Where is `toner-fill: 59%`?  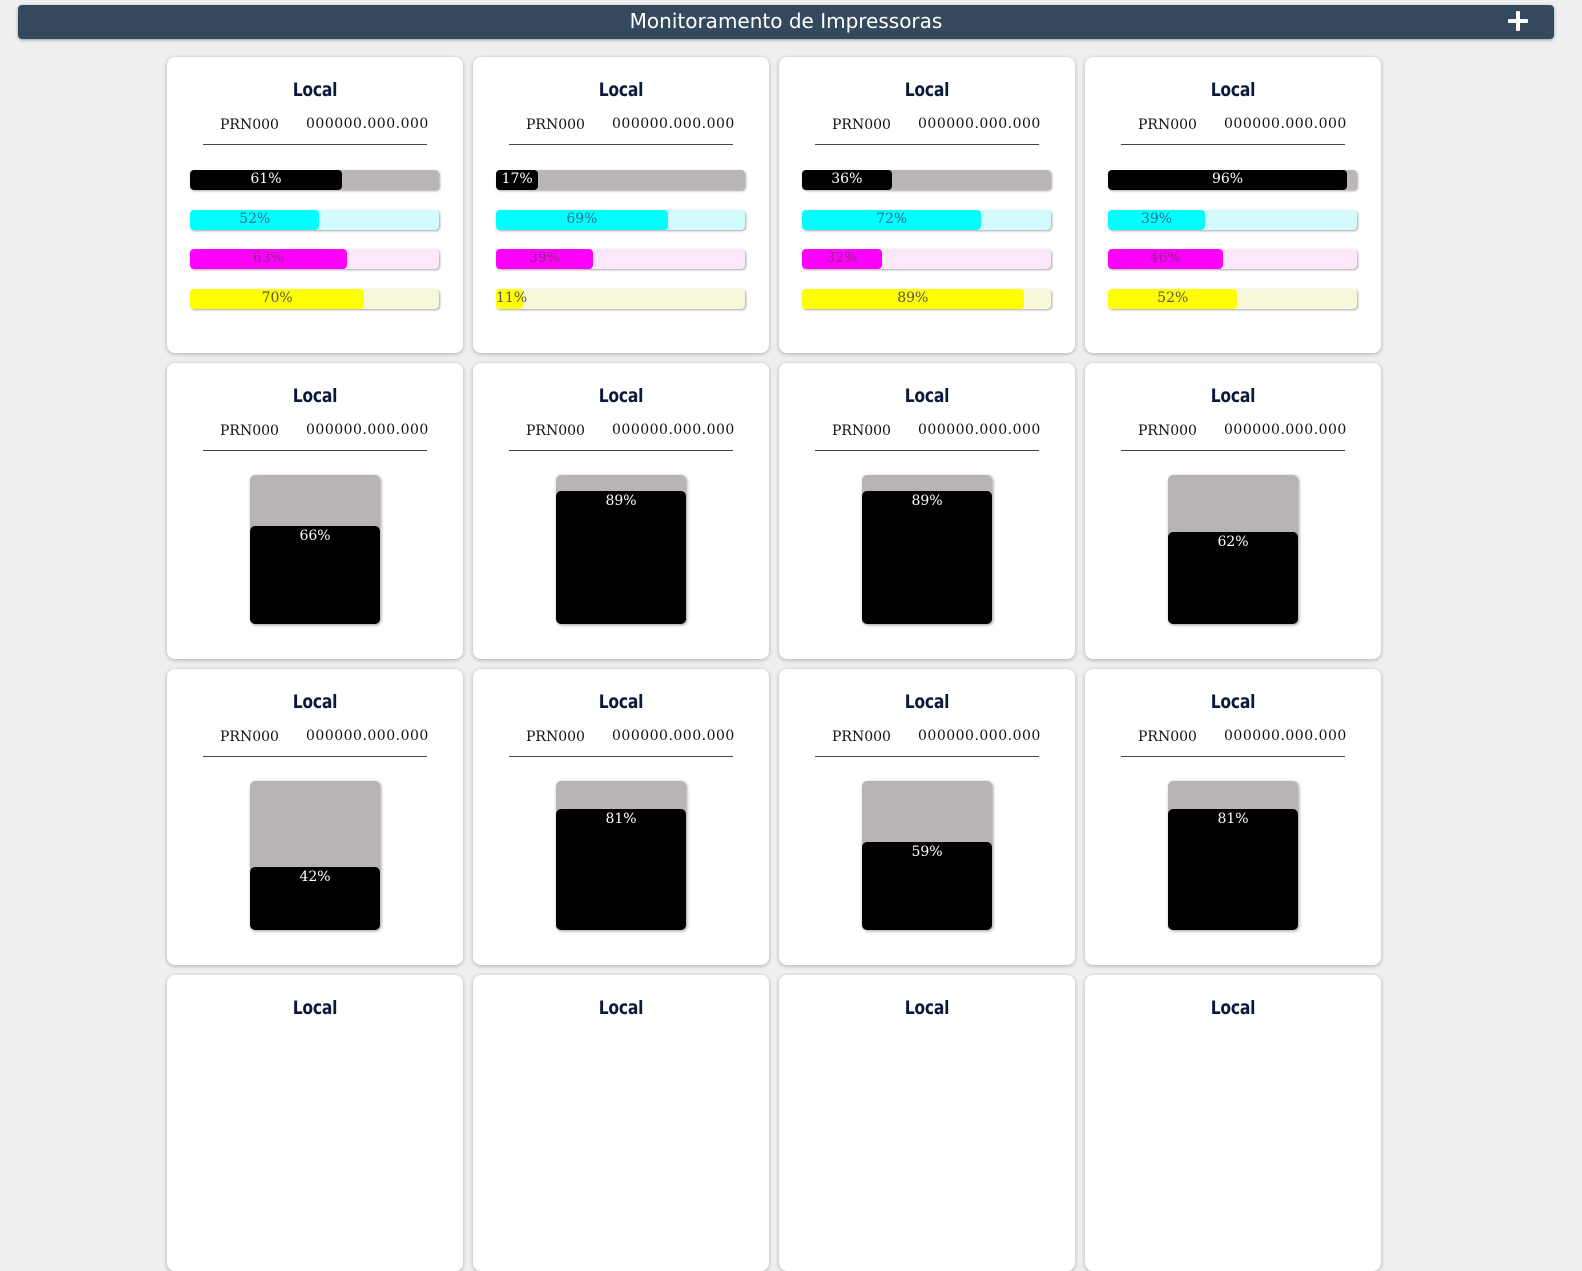 toner-fill: 59% is located at coordinates (927, 886).